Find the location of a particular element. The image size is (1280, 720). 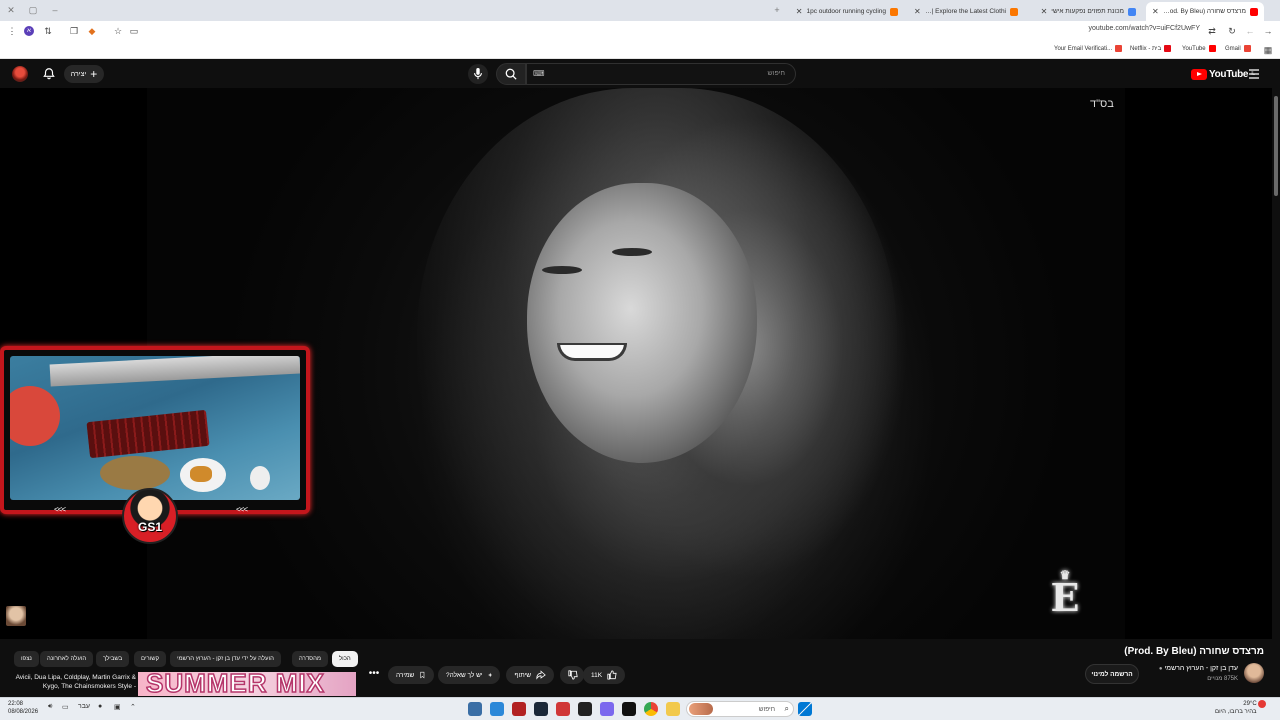

browser-tab: 1pc outdoor running cycling ✕ is located at coordinates (846, 11).